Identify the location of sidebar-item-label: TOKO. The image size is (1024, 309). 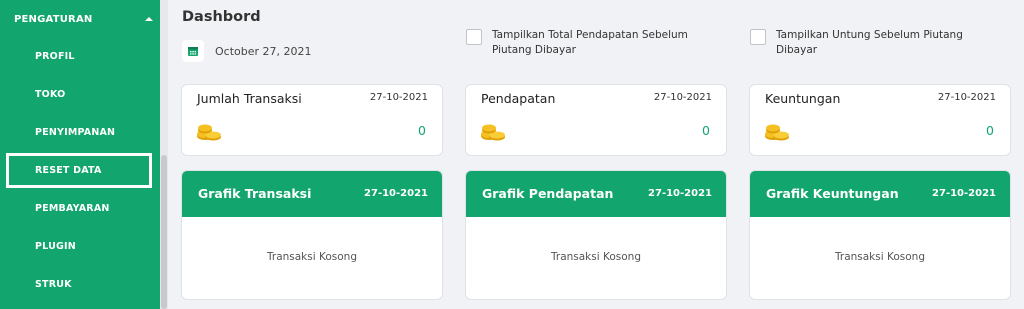
(50, 94).